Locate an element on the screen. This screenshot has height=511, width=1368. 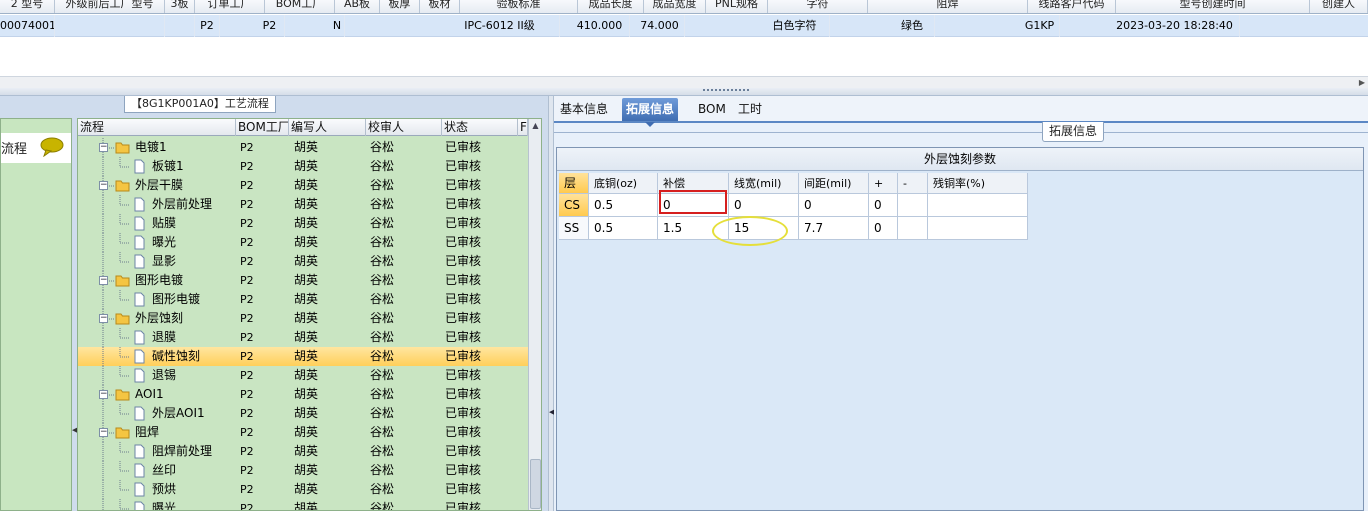
tree-node-label: 外层蚀刻 is located at coordinates (159, 318).